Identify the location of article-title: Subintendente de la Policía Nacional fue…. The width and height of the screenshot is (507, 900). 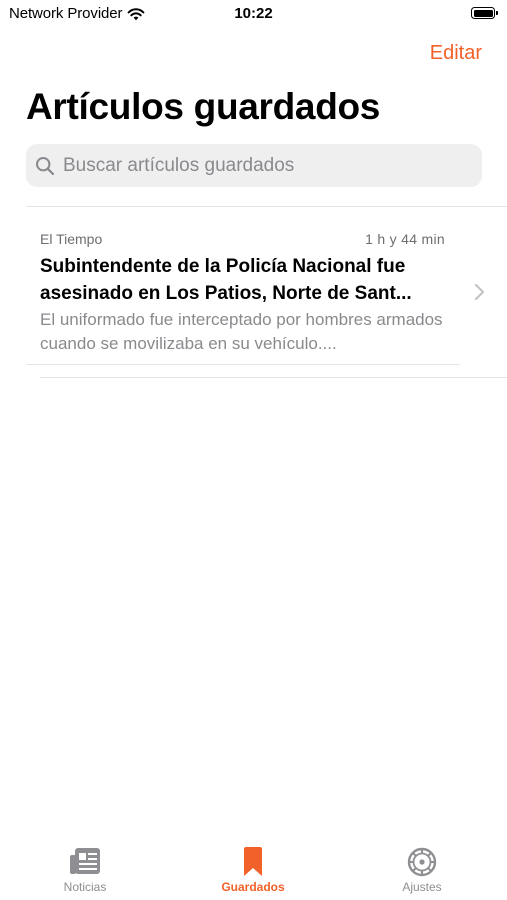
(226, 280).